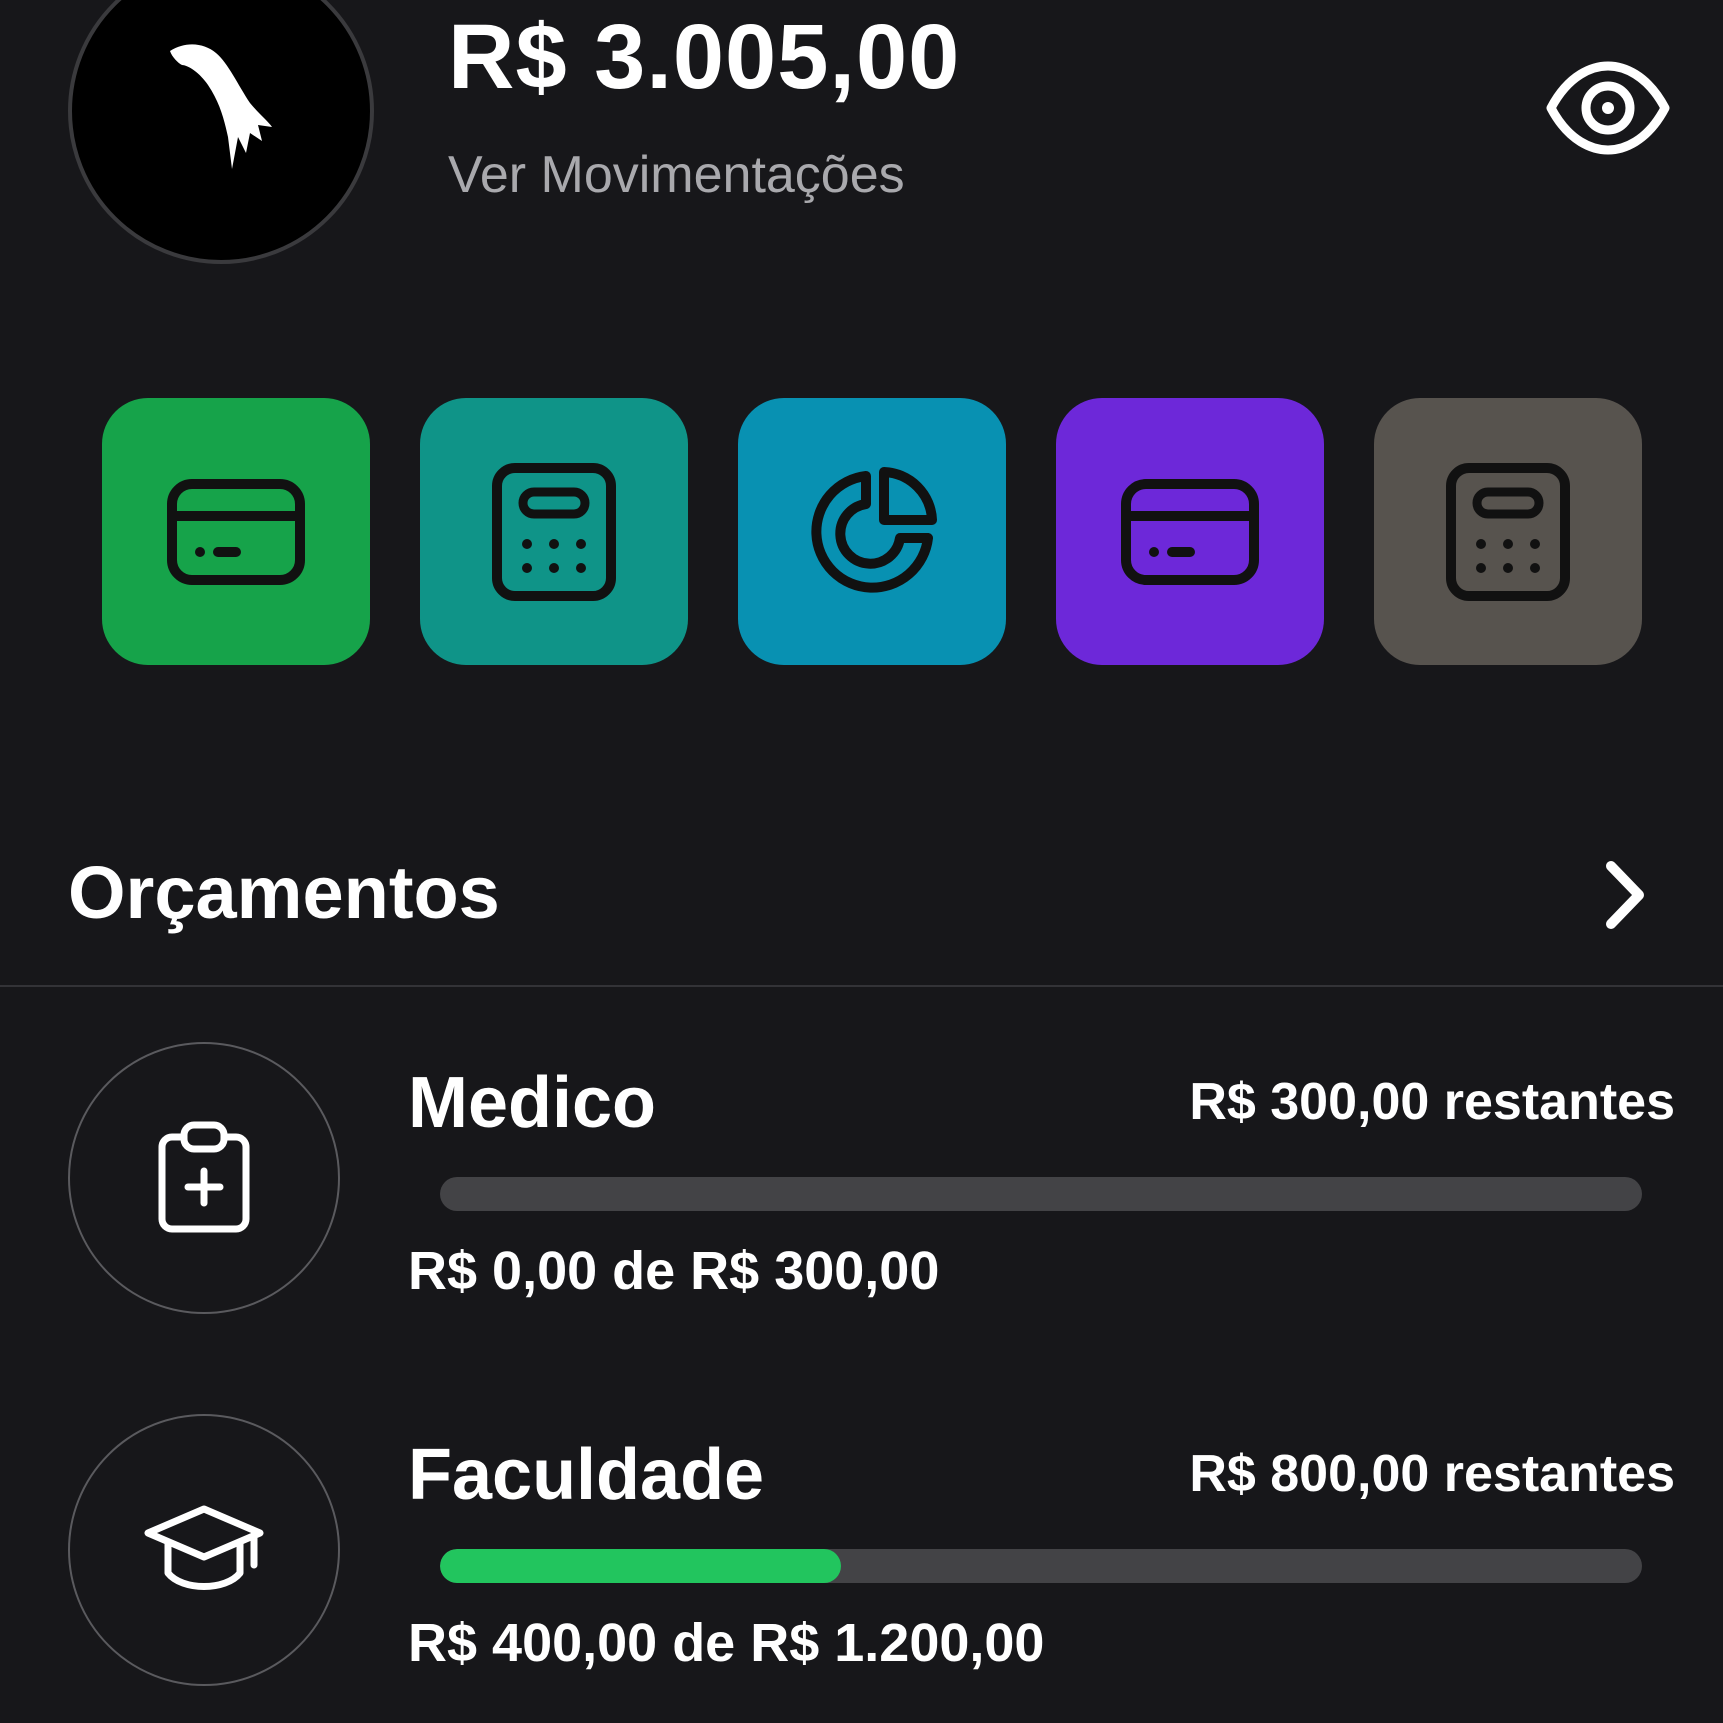 This screenshot has height=1723, width=1723. I want to click on shortcut-cards-green, so click(236, 531).